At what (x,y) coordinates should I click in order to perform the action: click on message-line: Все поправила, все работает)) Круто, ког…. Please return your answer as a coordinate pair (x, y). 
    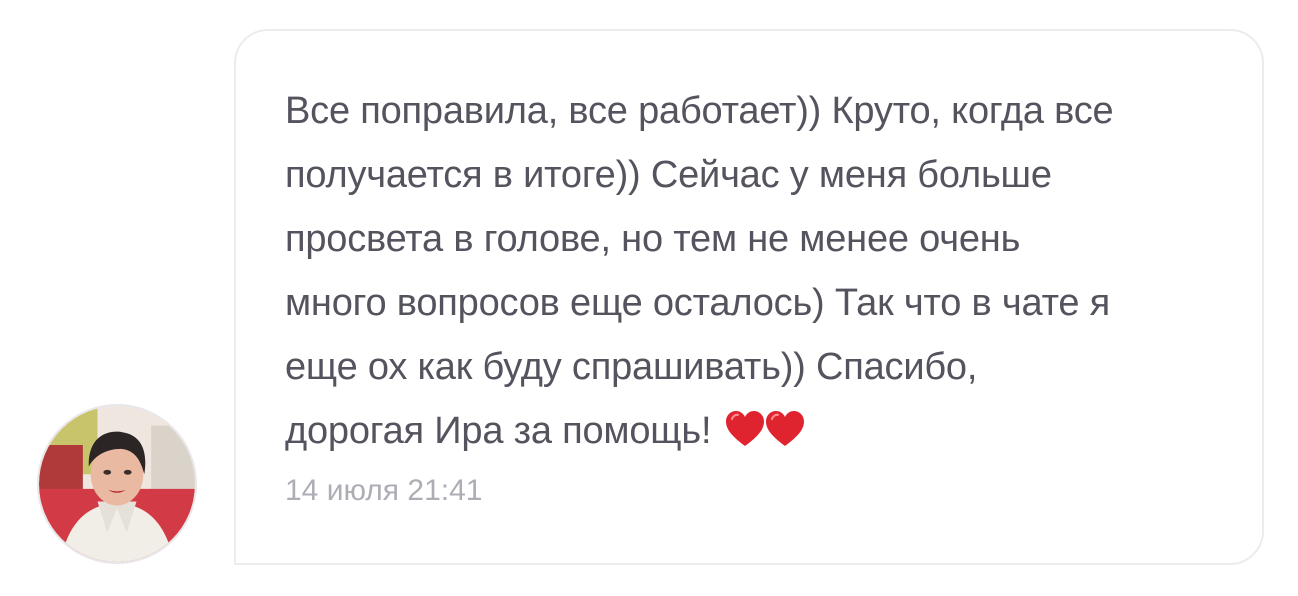
    Looking at the image, I should click on (699, 111).